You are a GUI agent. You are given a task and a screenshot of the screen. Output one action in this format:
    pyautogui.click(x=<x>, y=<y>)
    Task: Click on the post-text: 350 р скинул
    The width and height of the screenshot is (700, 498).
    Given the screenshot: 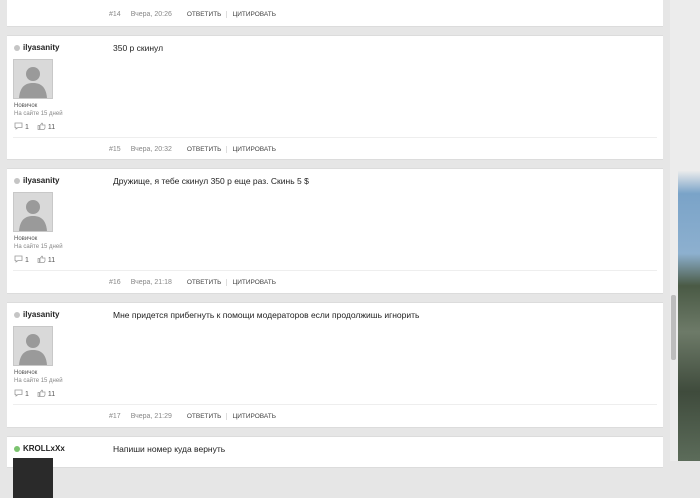 What is the action you would take?
    pyautogui.click(x=138, y=48)
    